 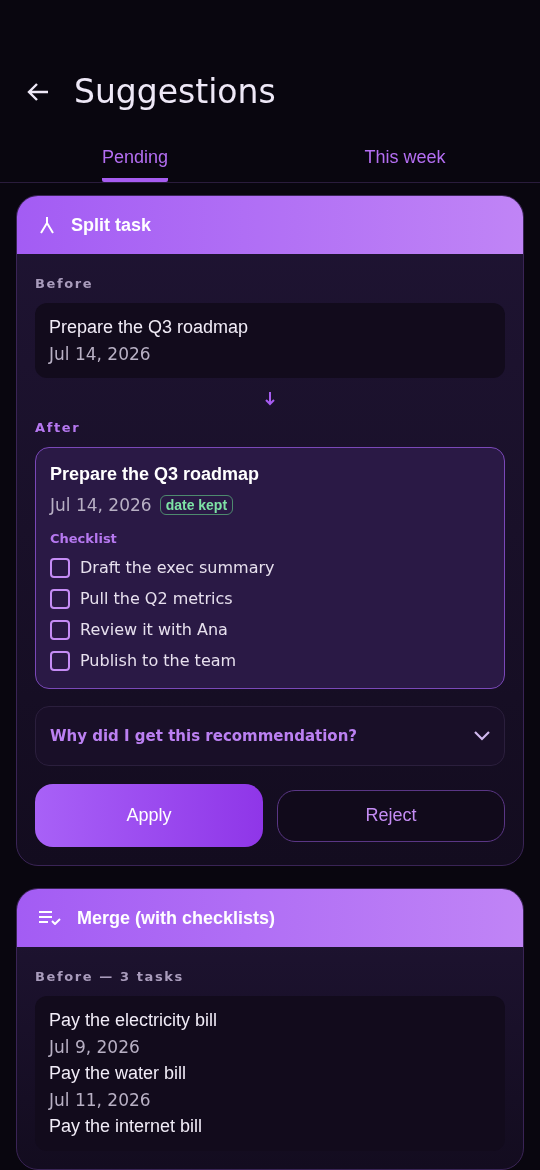 I want to click on checklist-item: Review it with Ana, so click(x=154, y=629).